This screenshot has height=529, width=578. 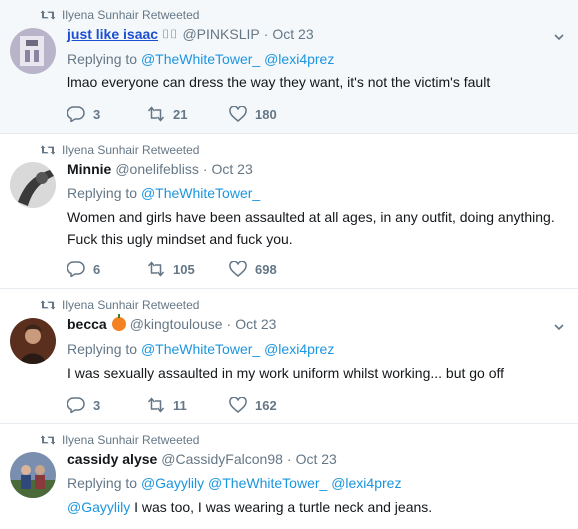 I want to click on retweet-button: 11, so click(x=188, y=405).